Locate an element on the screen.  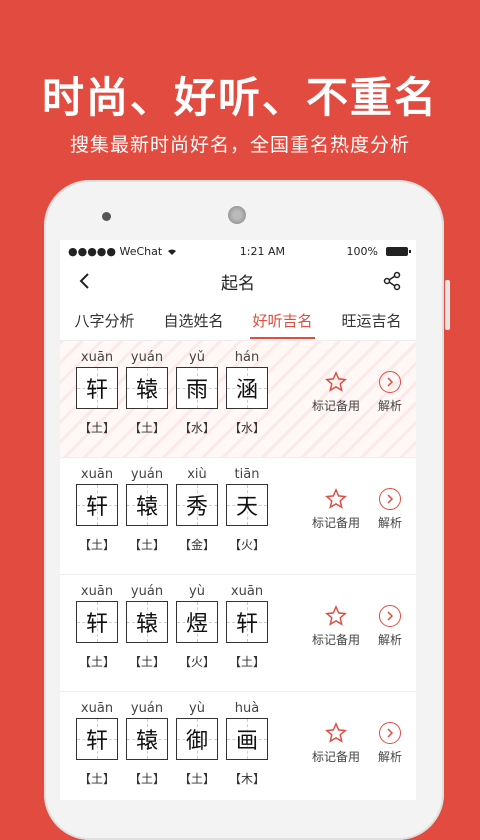
char-text: 秀 is located at coordinates (196, 507).